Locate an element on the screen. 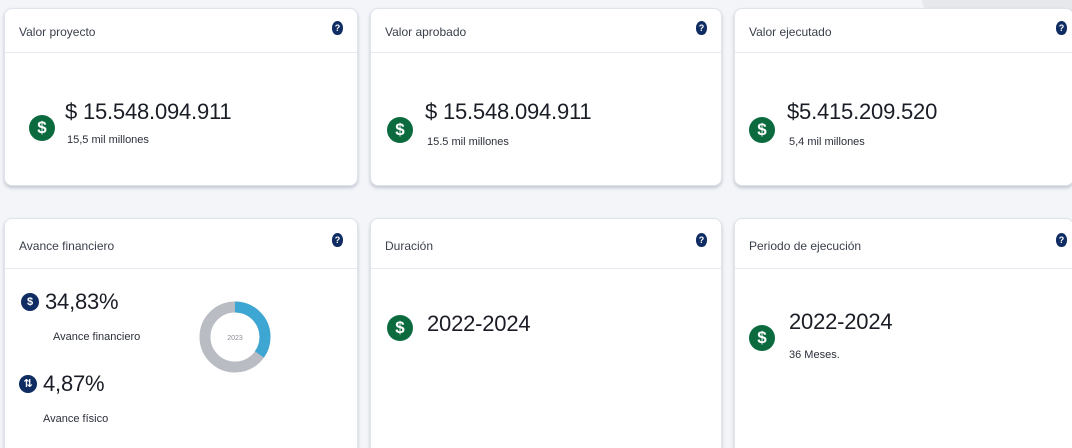 The image size is (1072, 448). executed-value: $5.415.209.520 is located at coordinates (862, 111).